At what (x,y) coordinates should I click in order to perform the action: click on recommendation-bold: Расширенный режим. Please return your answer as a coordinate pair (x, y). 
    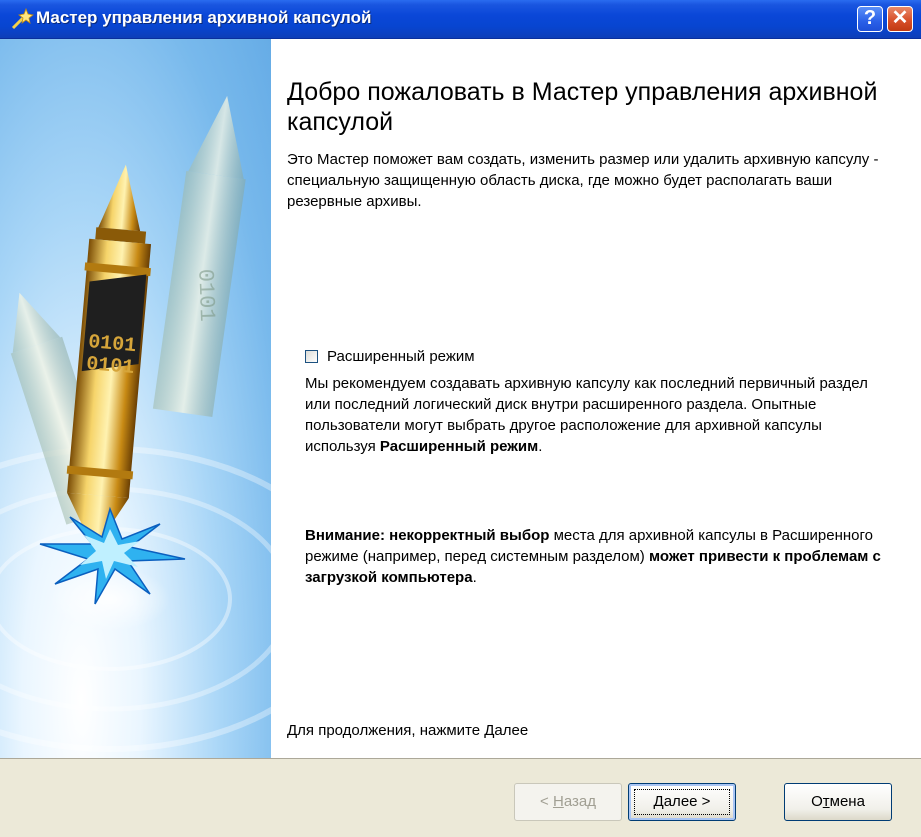
    Looking at the image, I should click on (459, 446).